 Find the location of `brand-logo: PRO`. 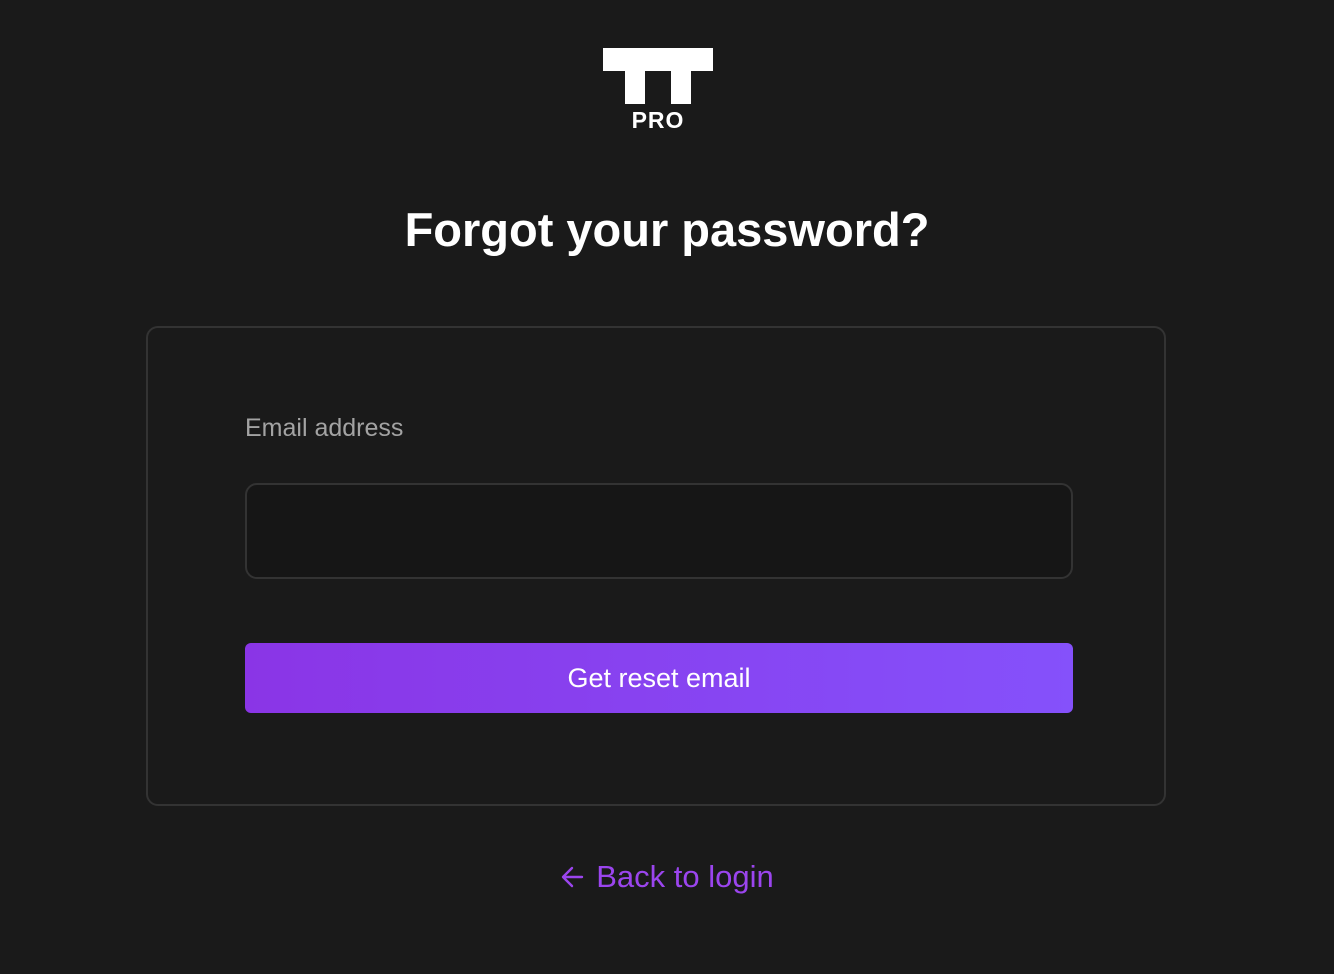

brand-logo: PRO is located at coordinates (658, 93).